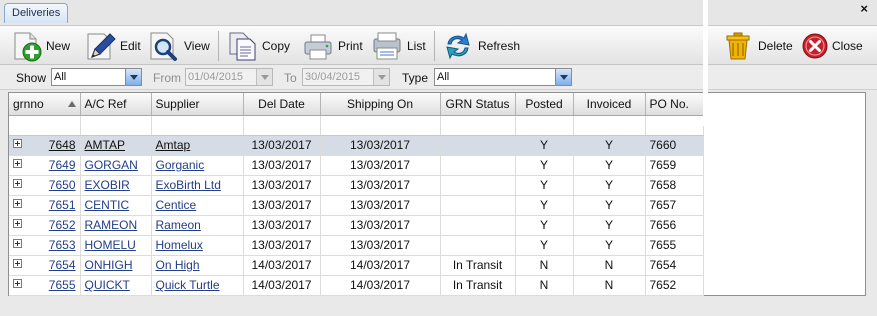  I want to click on filter-cell-shipping-on, so click(380, 125).